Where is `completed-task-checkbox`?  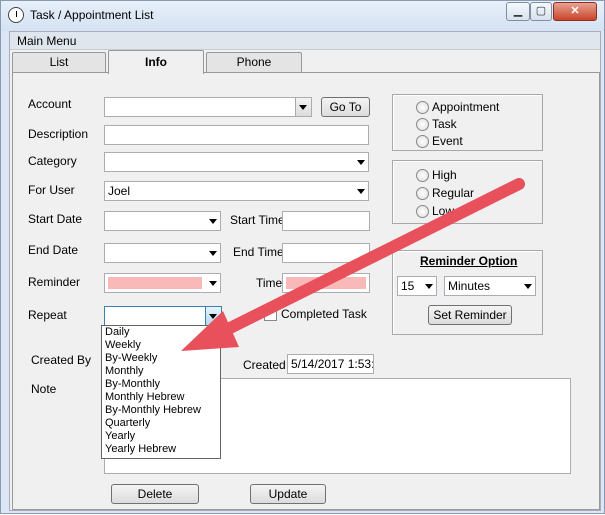 completed-task-checkbox is located at coordinates (270, 314).